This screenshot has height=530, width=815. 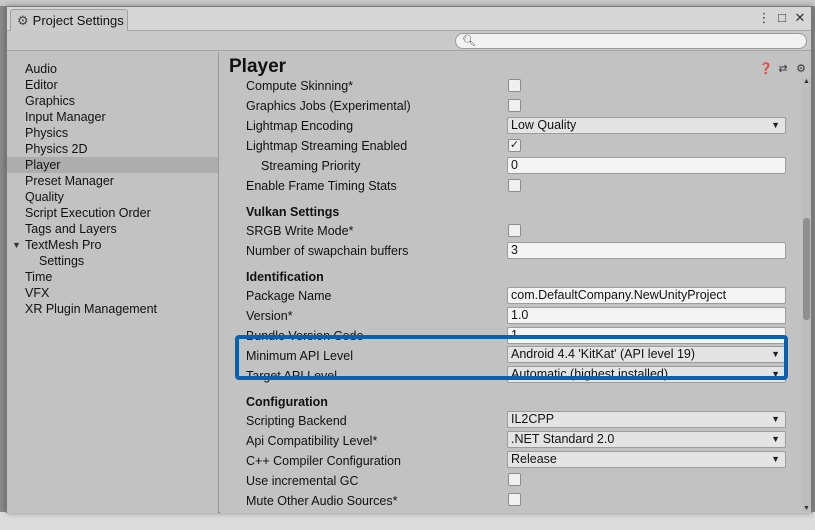 I want to click on package-name-field: com.DefaultCompany.NewUnityProject, so click(x=646, y=295).